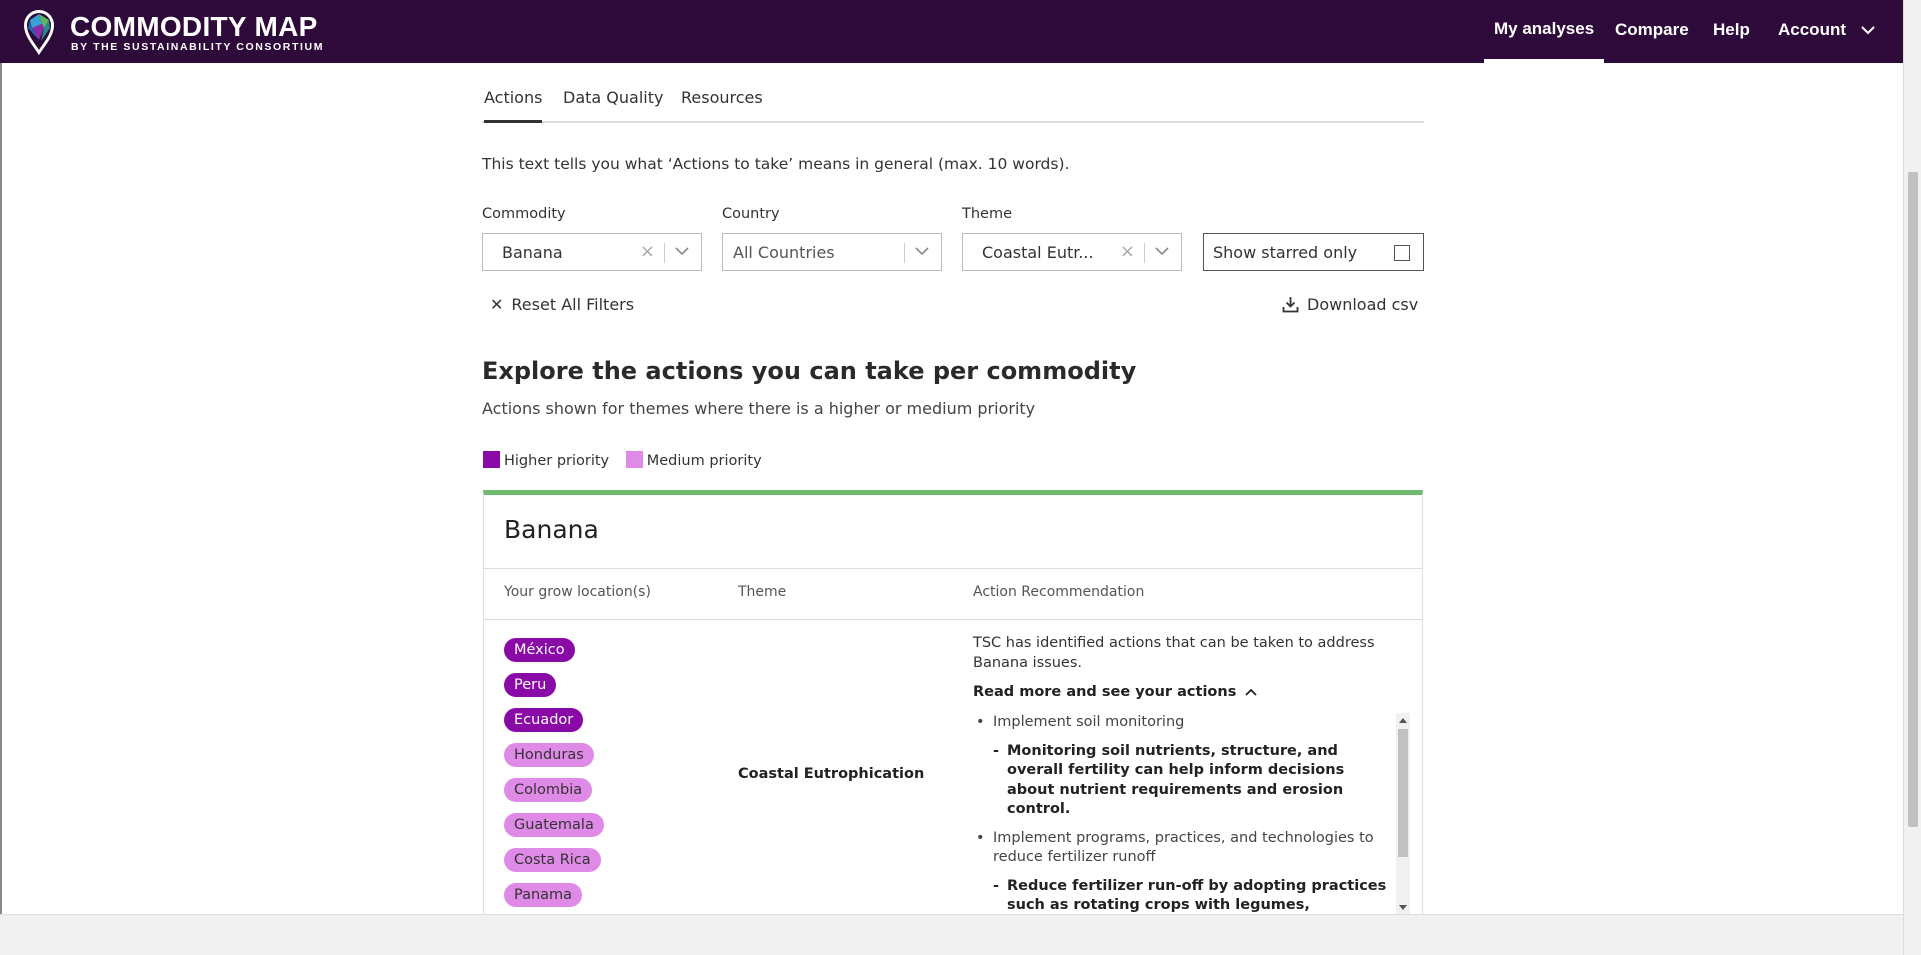  What do you see at coordinates (530, 685) in the screenshot?
I see `location-pill: Peru` at bounding box center [530, 685].